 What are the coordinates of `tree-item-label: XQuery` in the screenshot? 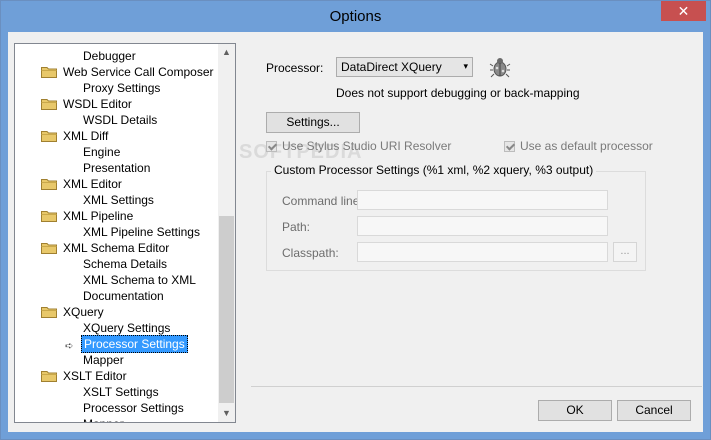 It's located at (83, 312).